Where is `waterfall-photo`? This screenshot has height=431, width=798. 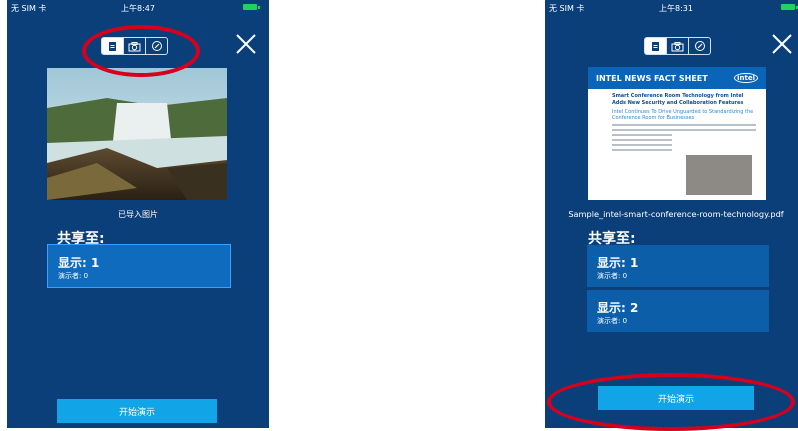
waterfall-photo is located at coordinates (137, 134).